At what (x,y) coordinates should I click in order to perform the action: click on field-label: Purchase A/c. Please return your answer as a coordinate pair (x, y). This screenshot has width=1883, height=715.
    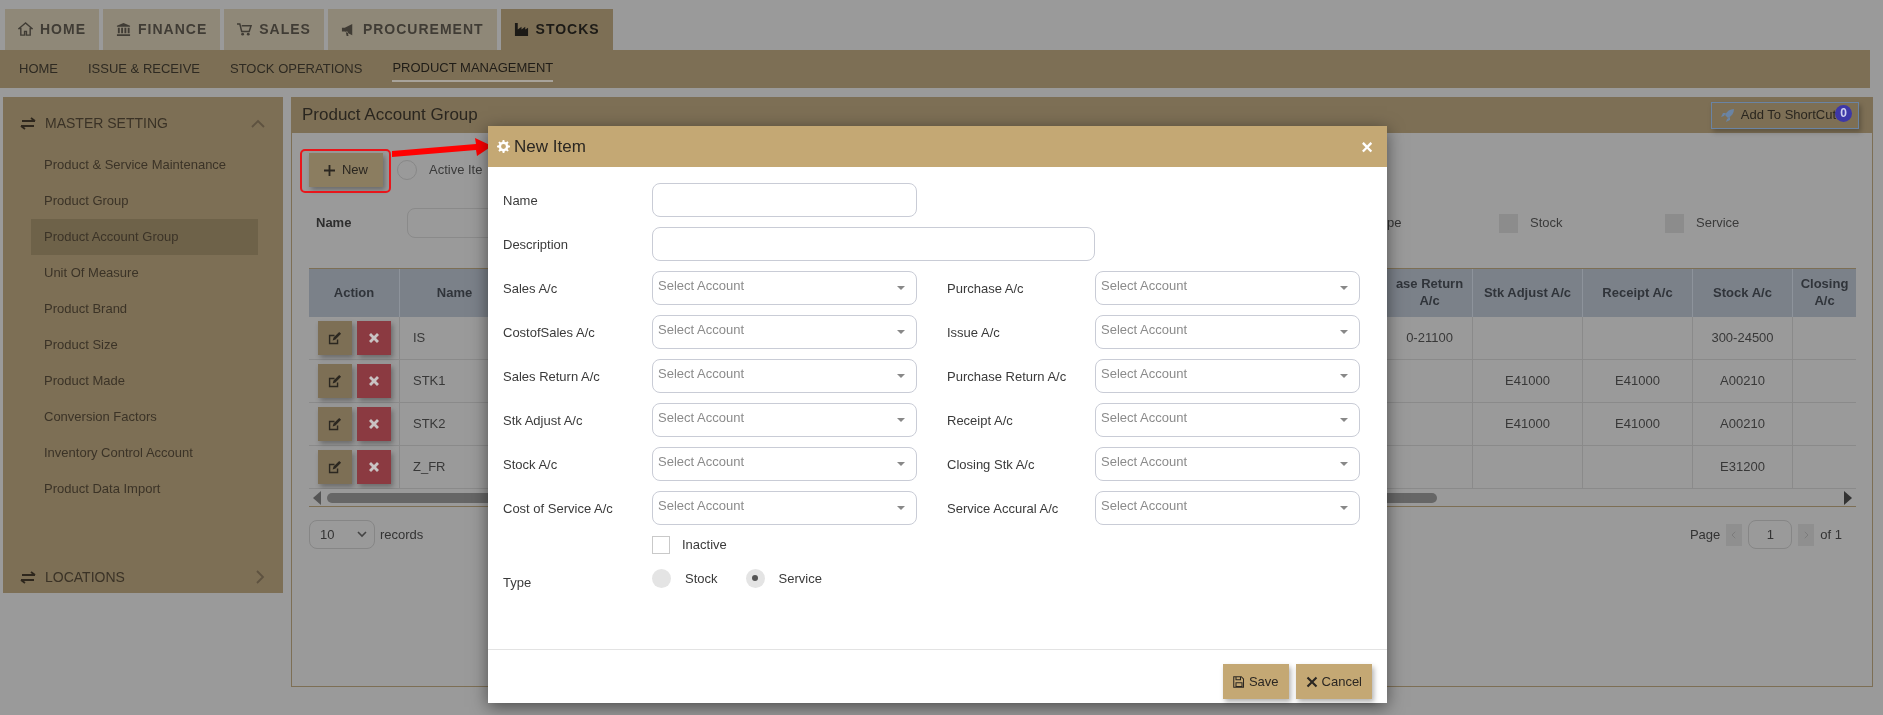
    Looking at the image, I should click on (986, 289).